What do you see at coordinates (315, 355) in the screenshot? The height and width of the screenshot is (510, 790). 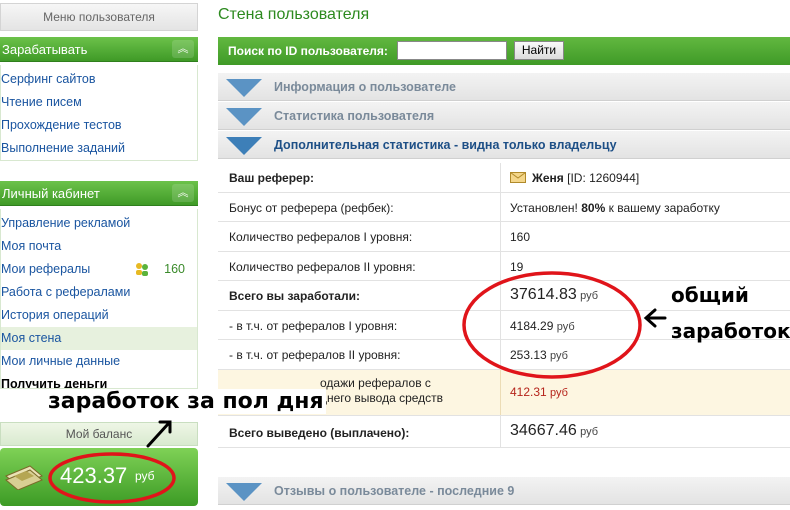 I see `earned-ref2-label: - в т.ч. от рефералов II уровня:` at bounding box center [315, 355].